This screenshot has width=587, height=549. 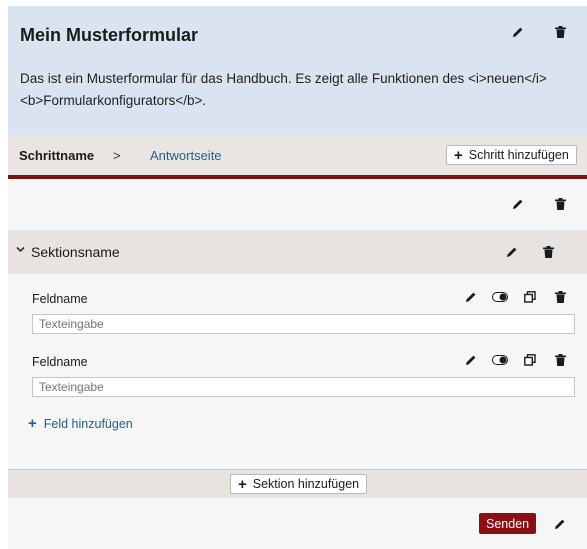 What do you see at coordinates (560, 204) in the screenshot?
I see `delete-step-trash-icon` at bounding box center [560, 204].